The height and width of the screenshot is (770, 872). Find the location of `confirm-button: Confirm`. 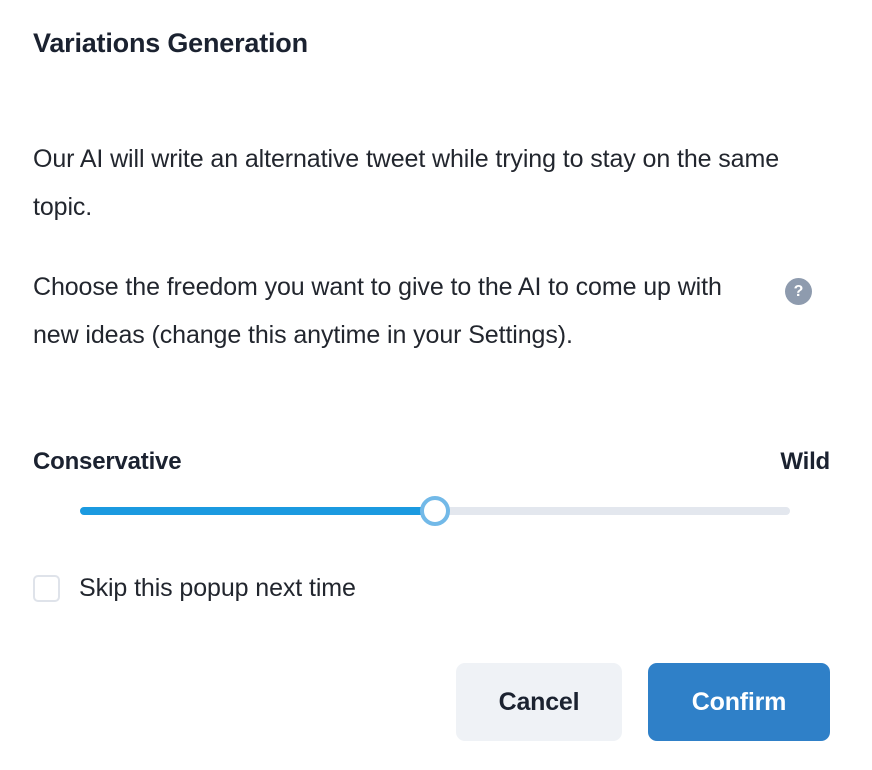

confirm-button: Confirm is located at coordinates (739, 702).